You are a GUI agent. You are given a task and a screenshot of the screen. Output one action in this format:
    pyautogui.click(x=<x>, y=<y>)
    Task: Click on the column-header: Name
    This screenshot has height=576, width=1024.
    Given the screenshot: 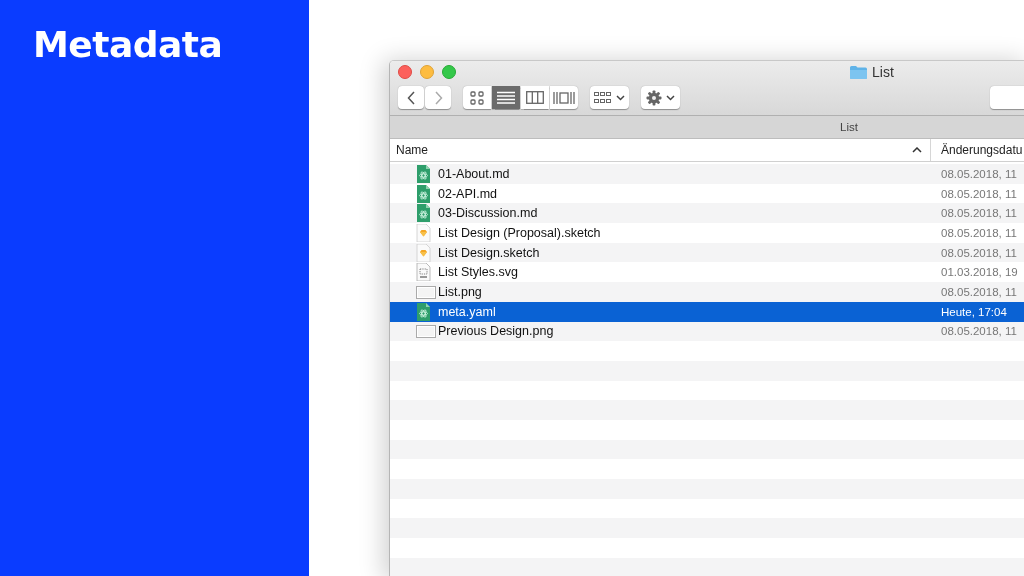 What is the action you would take?
    pyautogui.click(x=660, y=150)
    